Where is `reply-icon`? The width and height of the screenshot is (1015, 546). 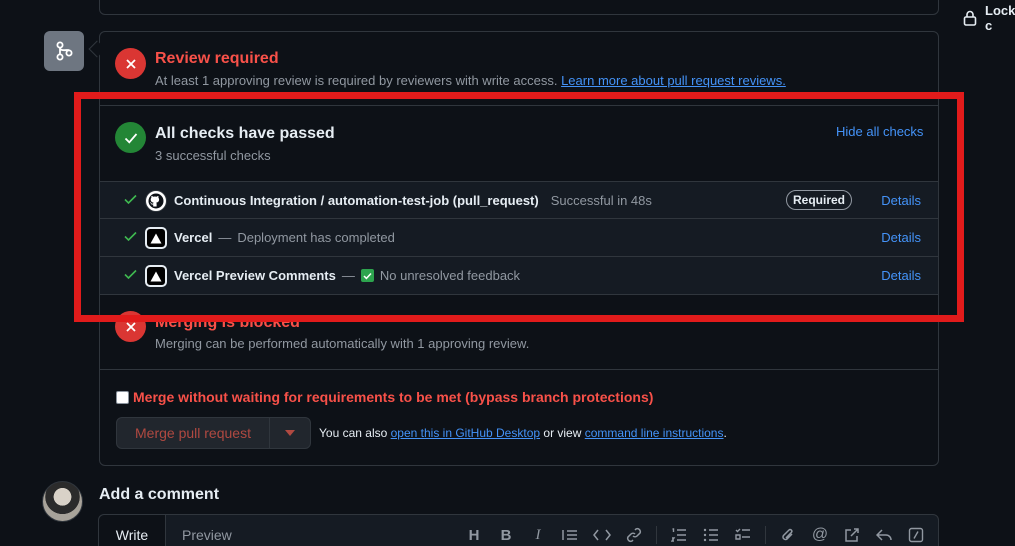 reply-icon is located at coordinates (884, 535).